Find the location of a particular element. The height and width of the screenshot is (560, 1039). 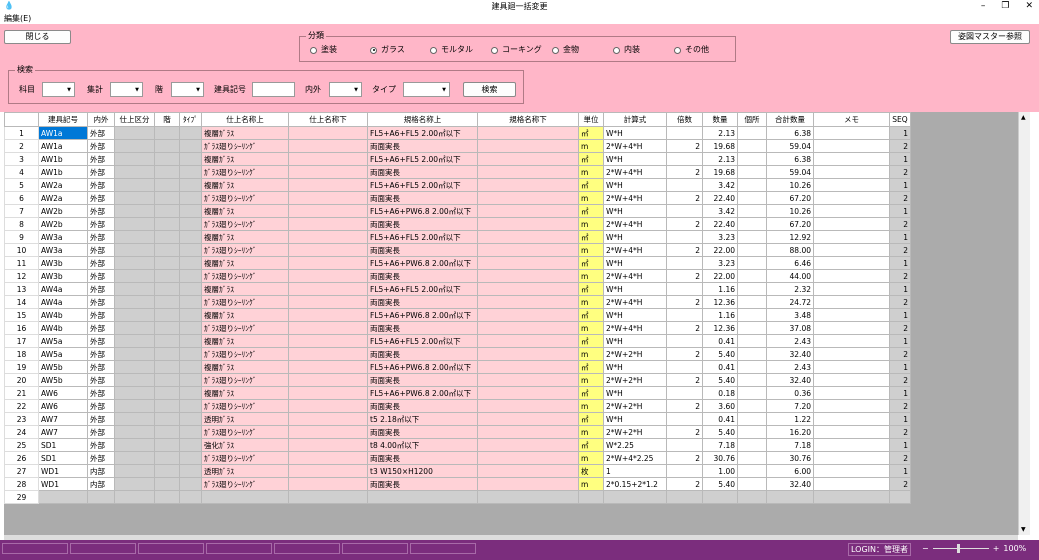

column-header: 倍数 is located at coordinates (684, 119).